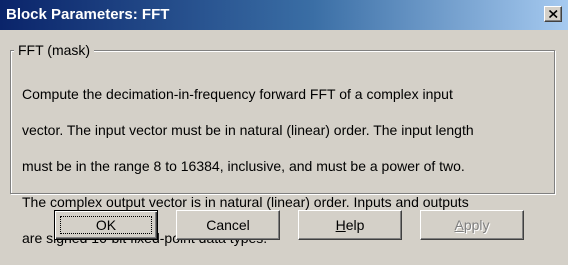 The width and height of the screenshot is (568, 265). What do you see at coordinates (459, 225) in the screenshot?
I see `apply-mnemonic: A` at bounding box center [459, 225].